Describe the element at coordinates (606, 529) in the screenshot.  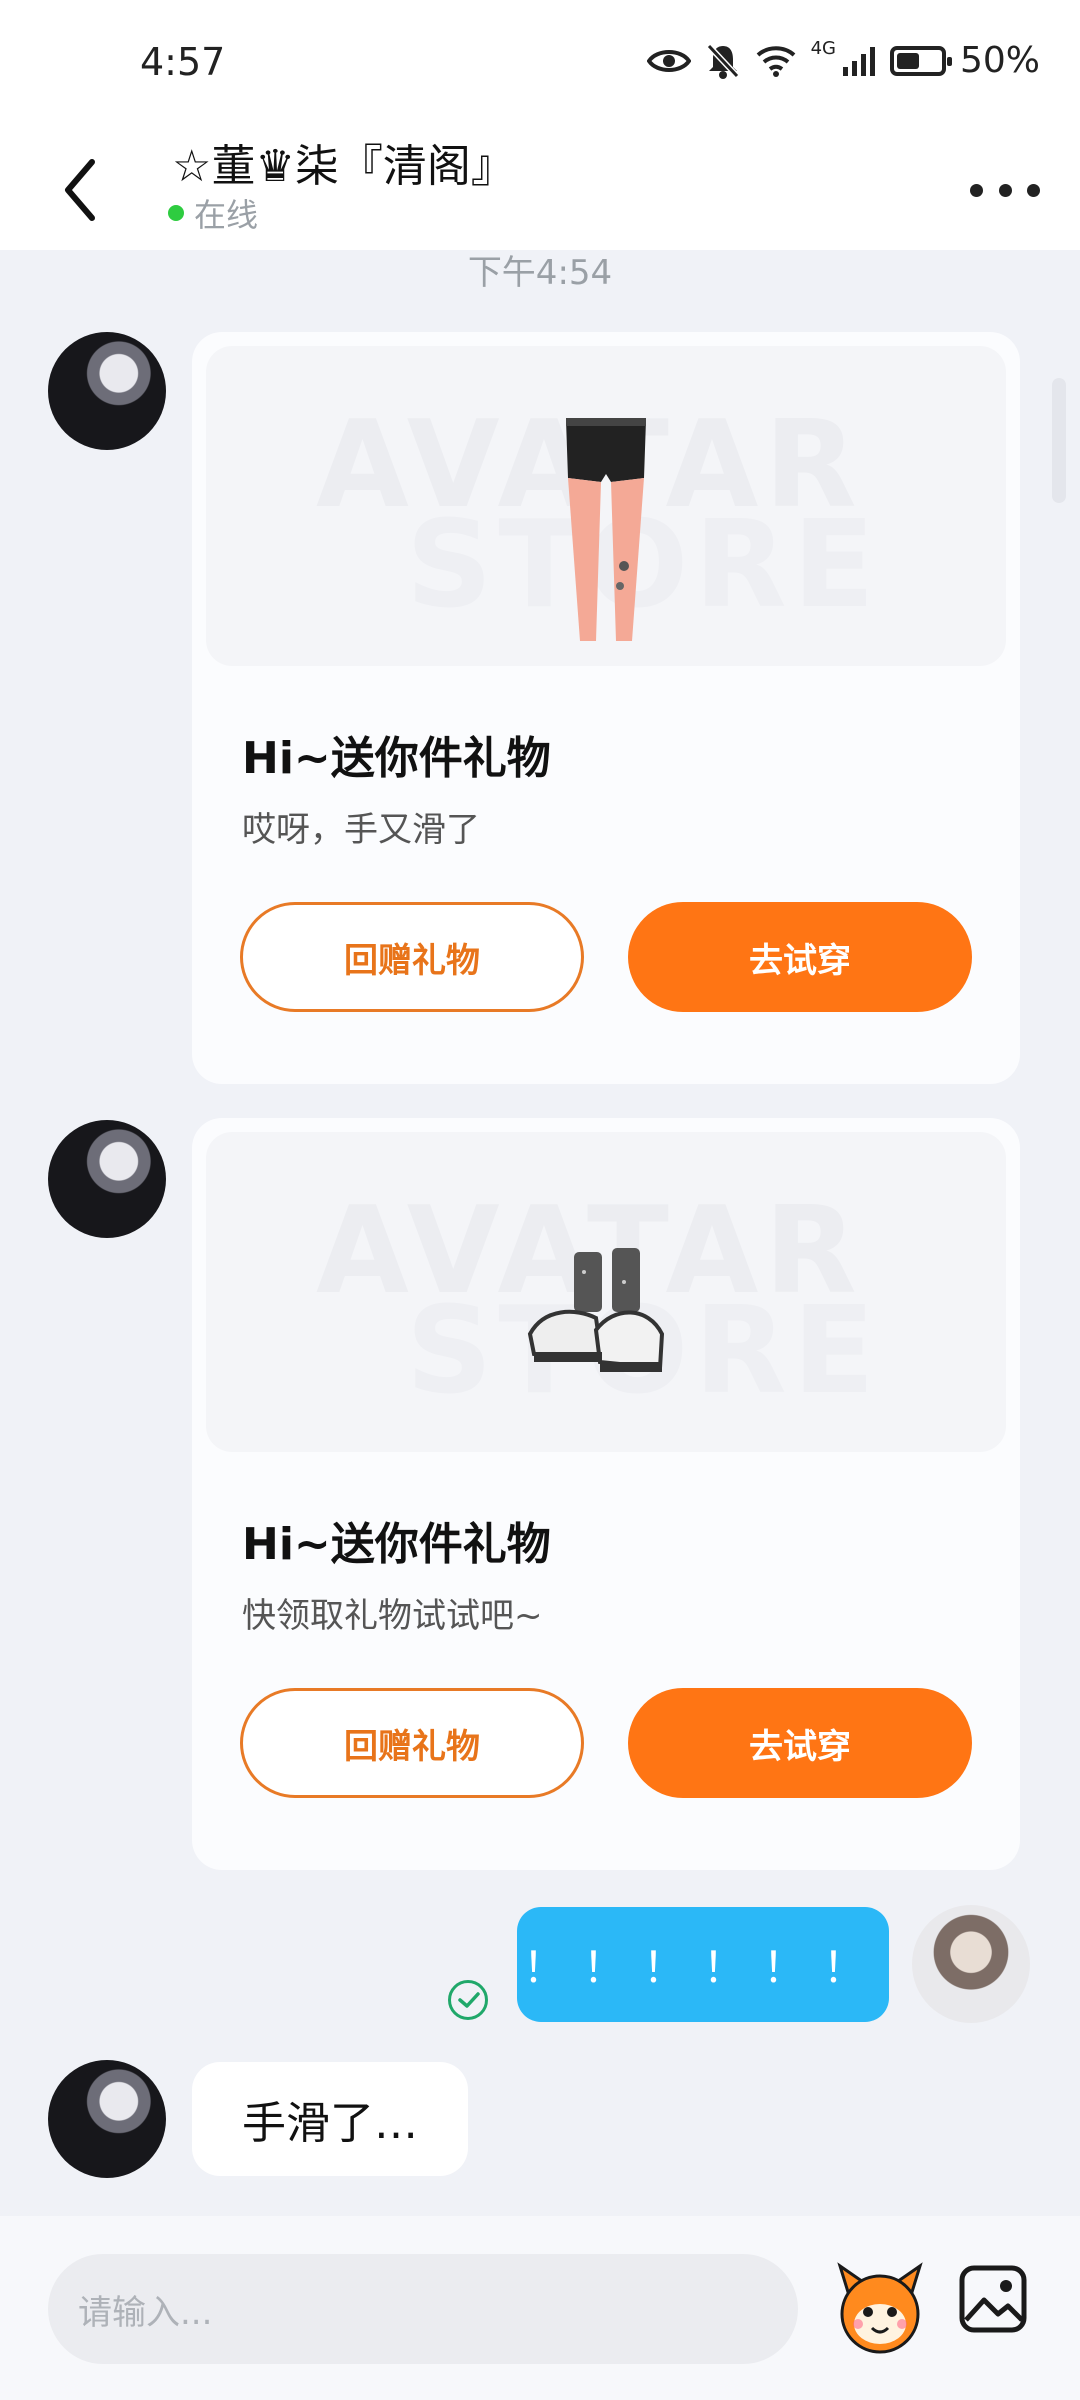
I see `leggings-icon` at that location.